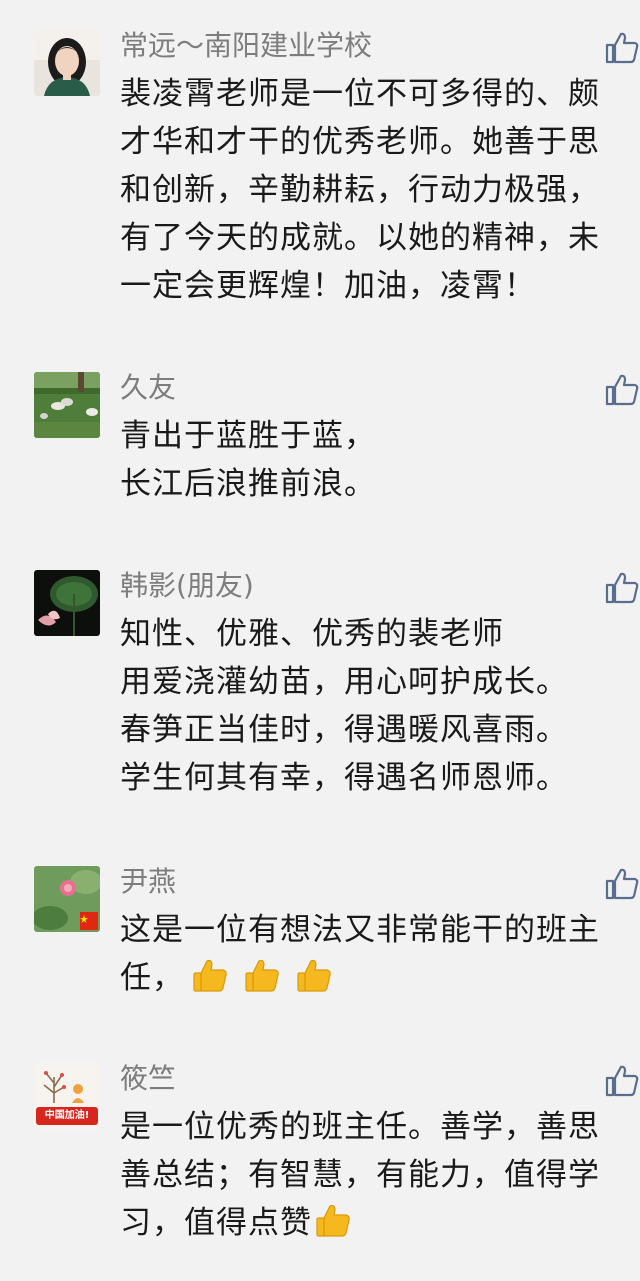 The height and width of the screenshot is (1281, 640). What do you see at coordinates (344, 778) in the screenshot?
I see `comment-line: 学生何其有幸，得遇名师恩师。` at bounding box center [344, 778].